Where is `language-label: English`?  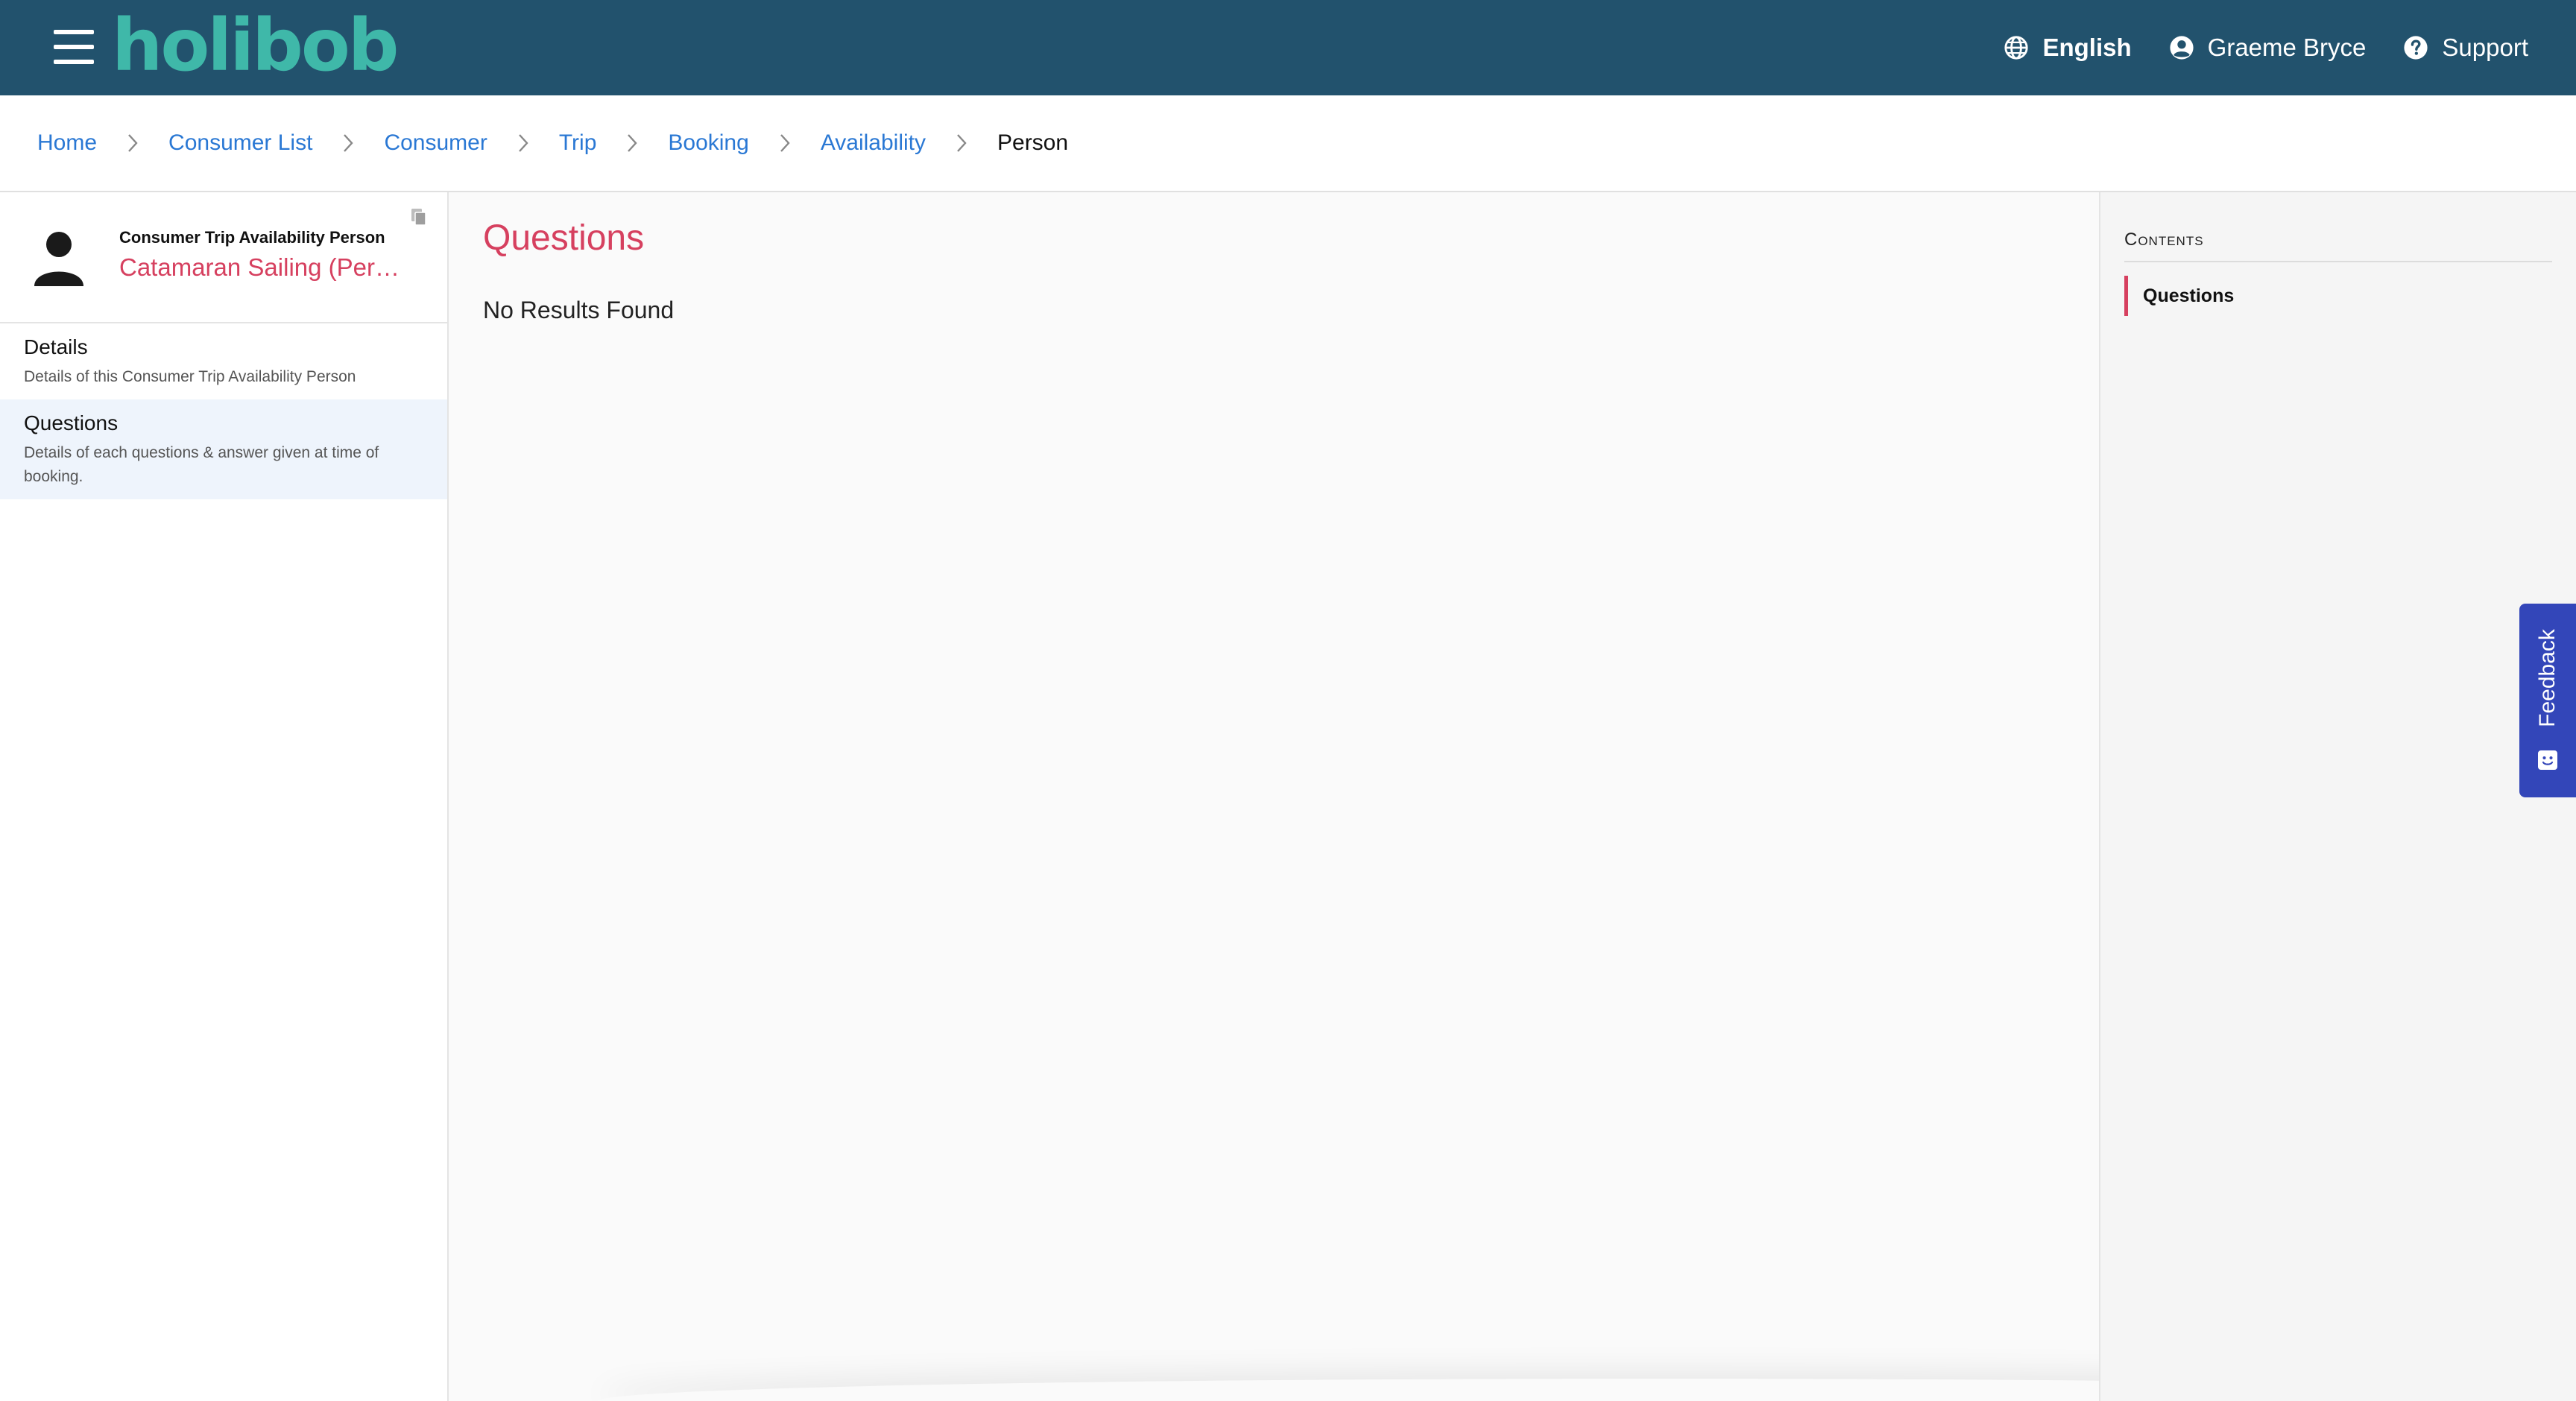
language-label: English is located at coordinates (2087, 47).